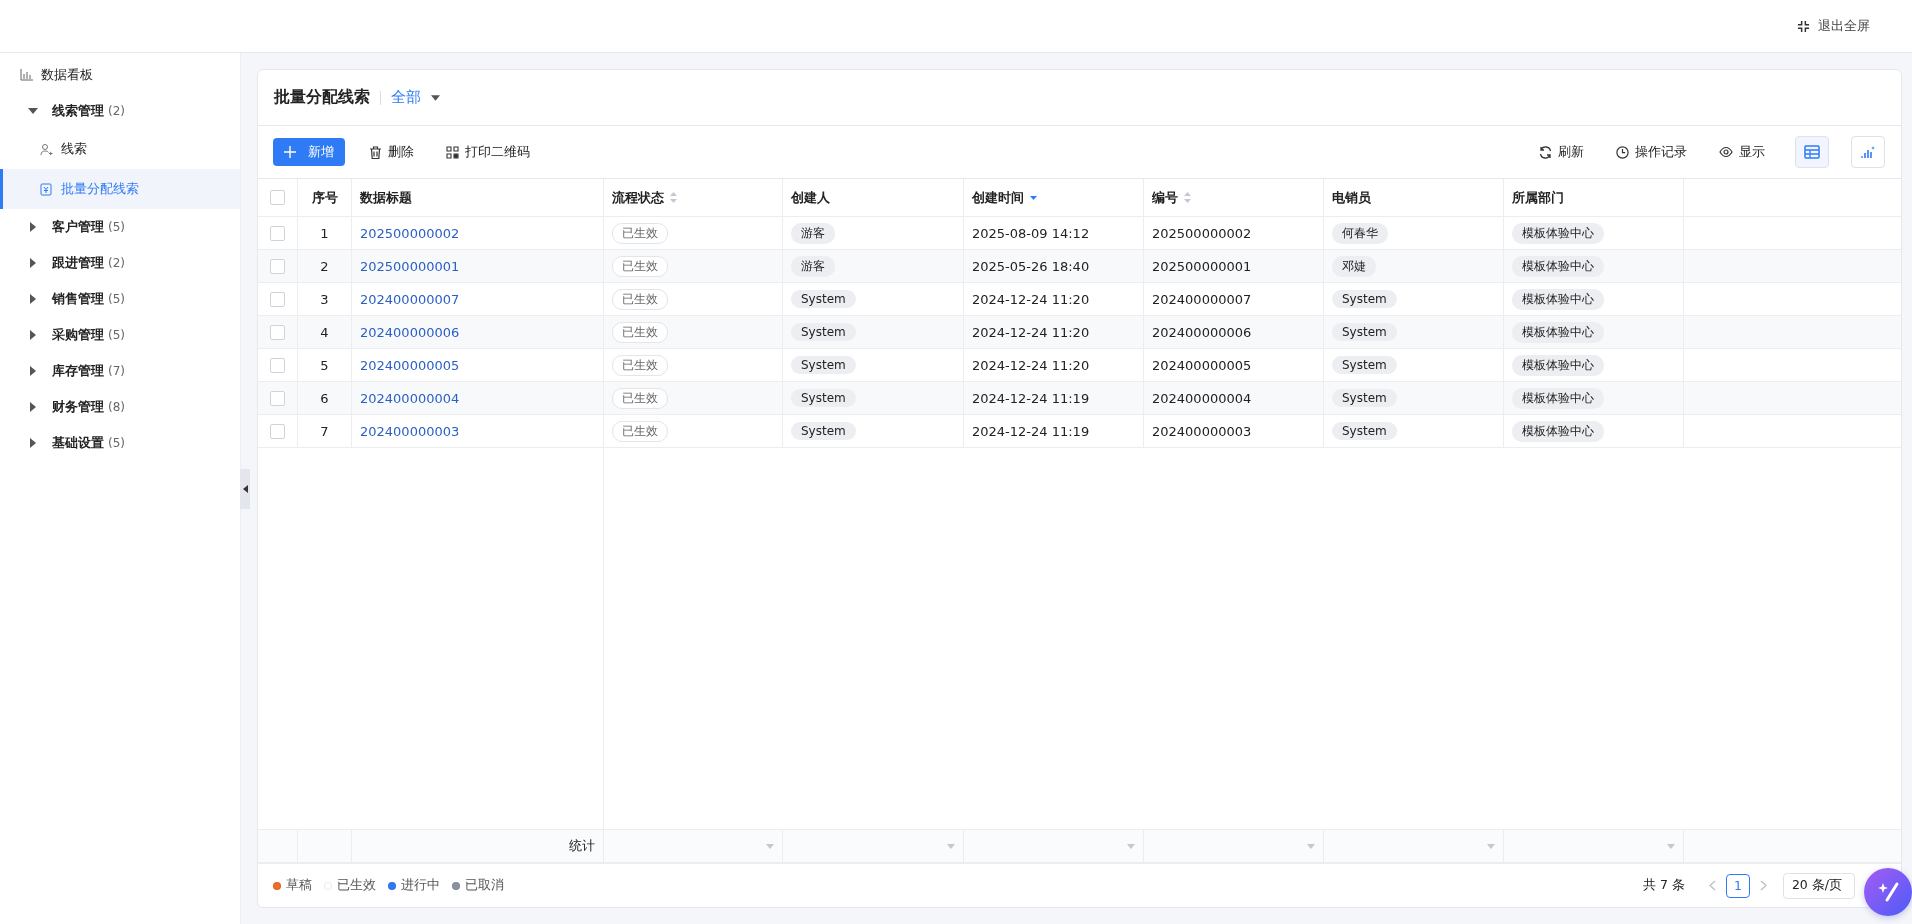 Image resolution: width=1912 pixels, height=924 pixels. What do you see at coordinates (277, 197) in the screenshot?
I see `select-all-checkbox` at bounding box center [277, 197].